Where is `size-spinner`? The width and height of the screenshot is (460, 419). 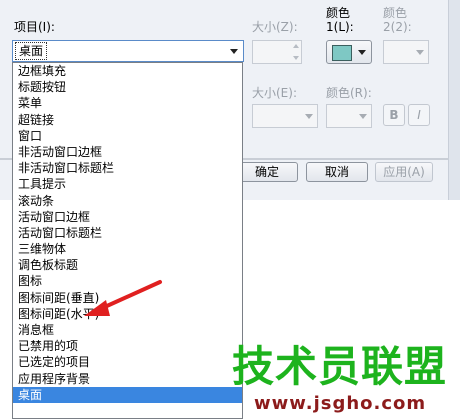 size-spinner is located at coordinates (277, 52).